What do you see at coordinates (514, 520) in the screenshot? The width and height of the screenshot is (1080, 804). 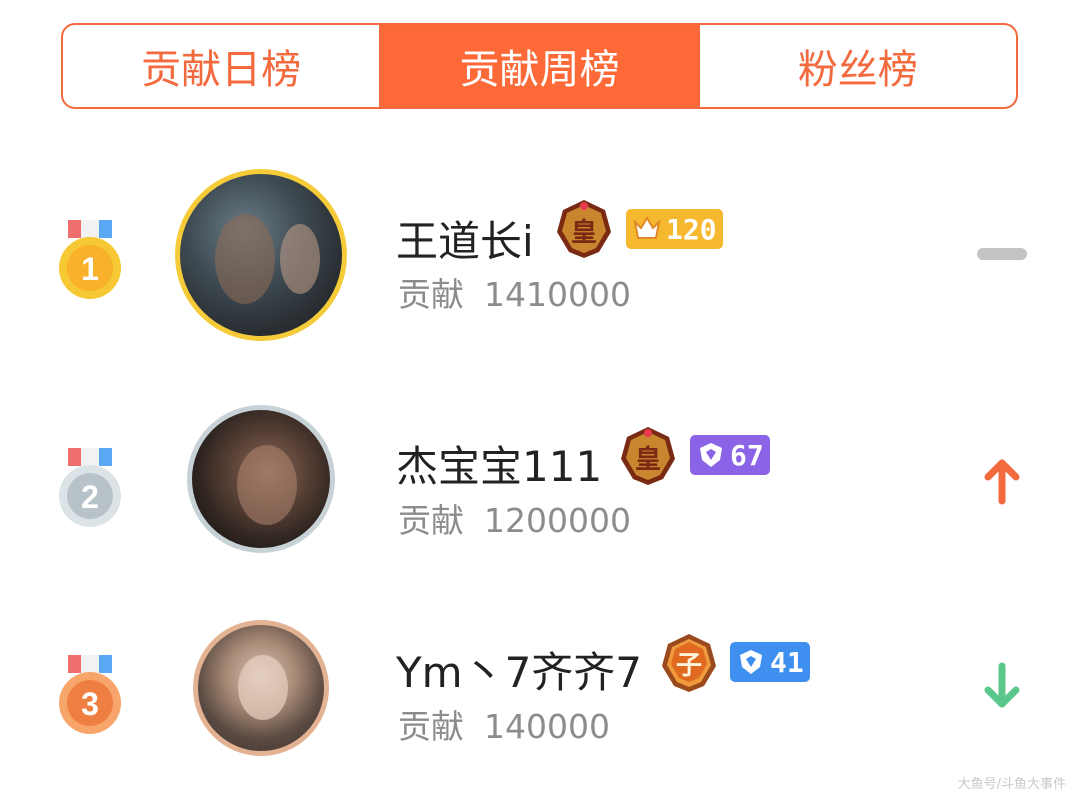 I see `contribution-value: 贡献 1200000` at bounding box center [514, 520].